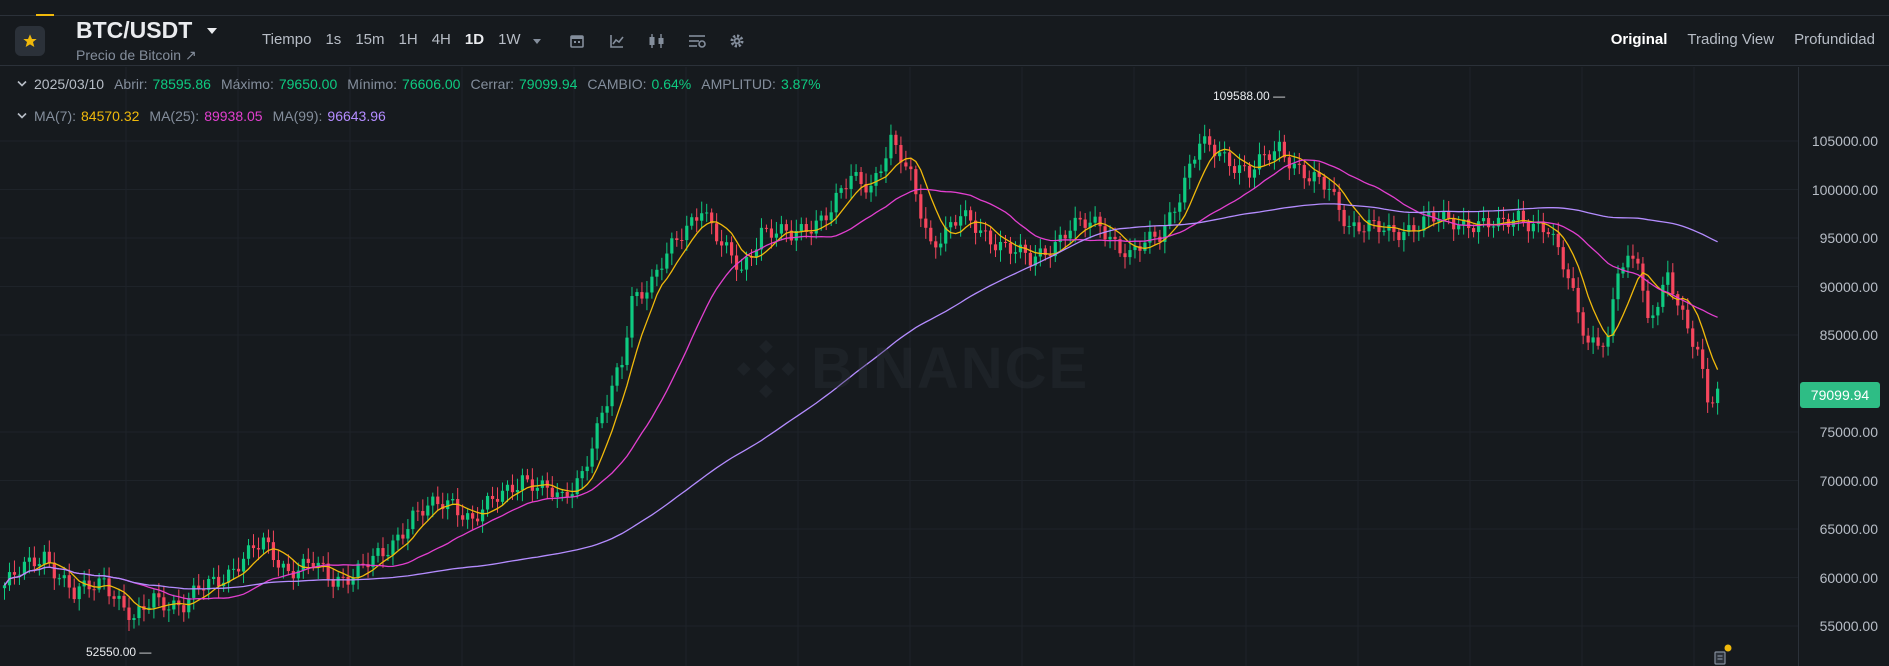 The image size is (1889, 666). Describe the element at coordinates (617, 41) in the screenshot. I see `indicators-button` at that location.